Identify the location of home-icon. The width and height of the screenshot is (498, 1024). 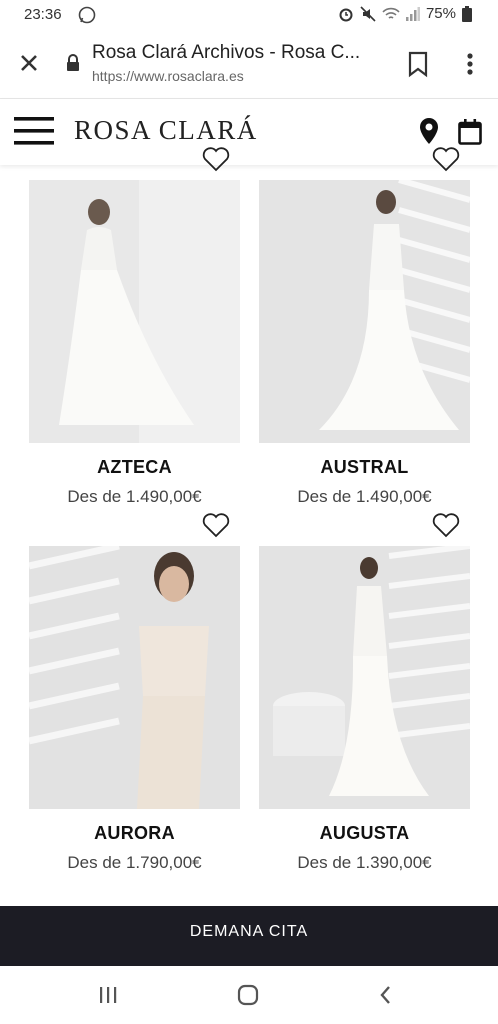
(248, 995).